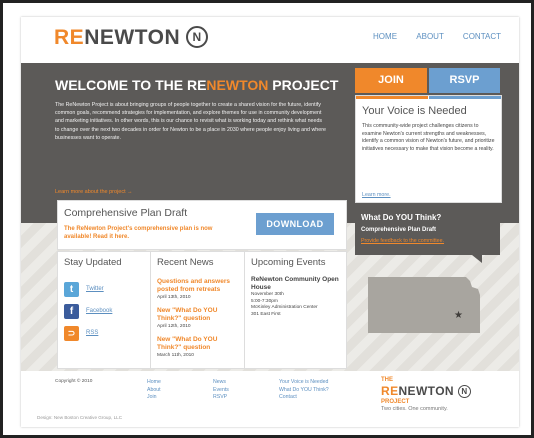  Describe the element at coordinates (414, 409) in the screenshot. I see `footer-tagline: Two cities. One community.` at that location.